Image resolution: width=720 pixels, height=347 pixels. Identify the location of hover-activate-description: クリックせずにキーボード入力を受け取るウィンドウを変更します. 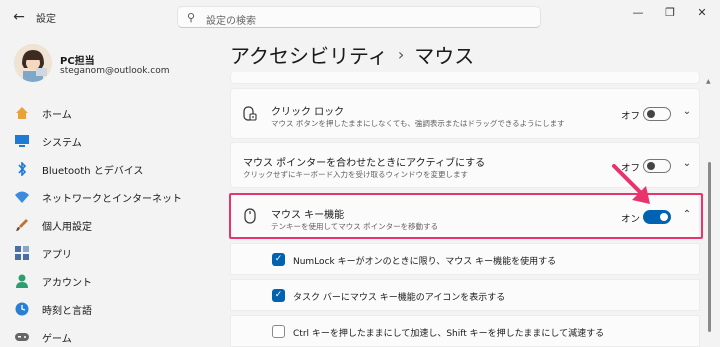
(355, 174).